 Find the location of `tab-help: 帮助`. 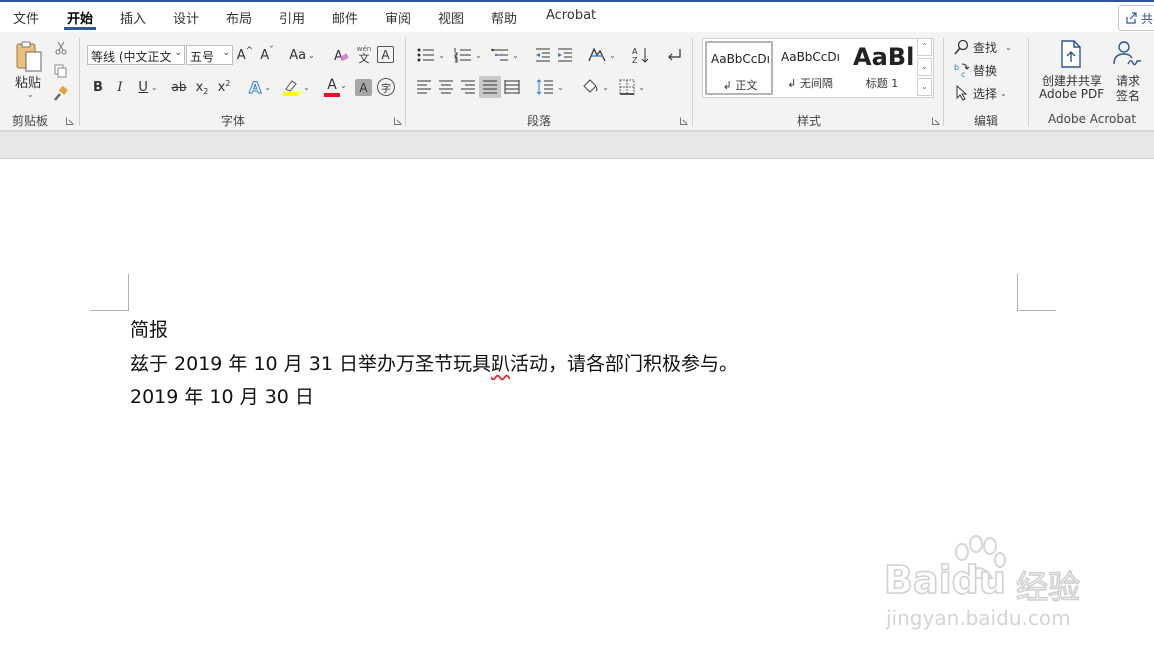

tab-help: 帮助 is located at coordinates (504, 17).